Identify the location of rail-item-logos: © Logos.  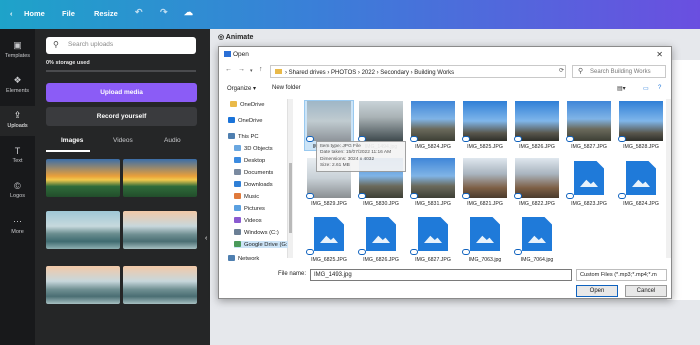
(17, 192).